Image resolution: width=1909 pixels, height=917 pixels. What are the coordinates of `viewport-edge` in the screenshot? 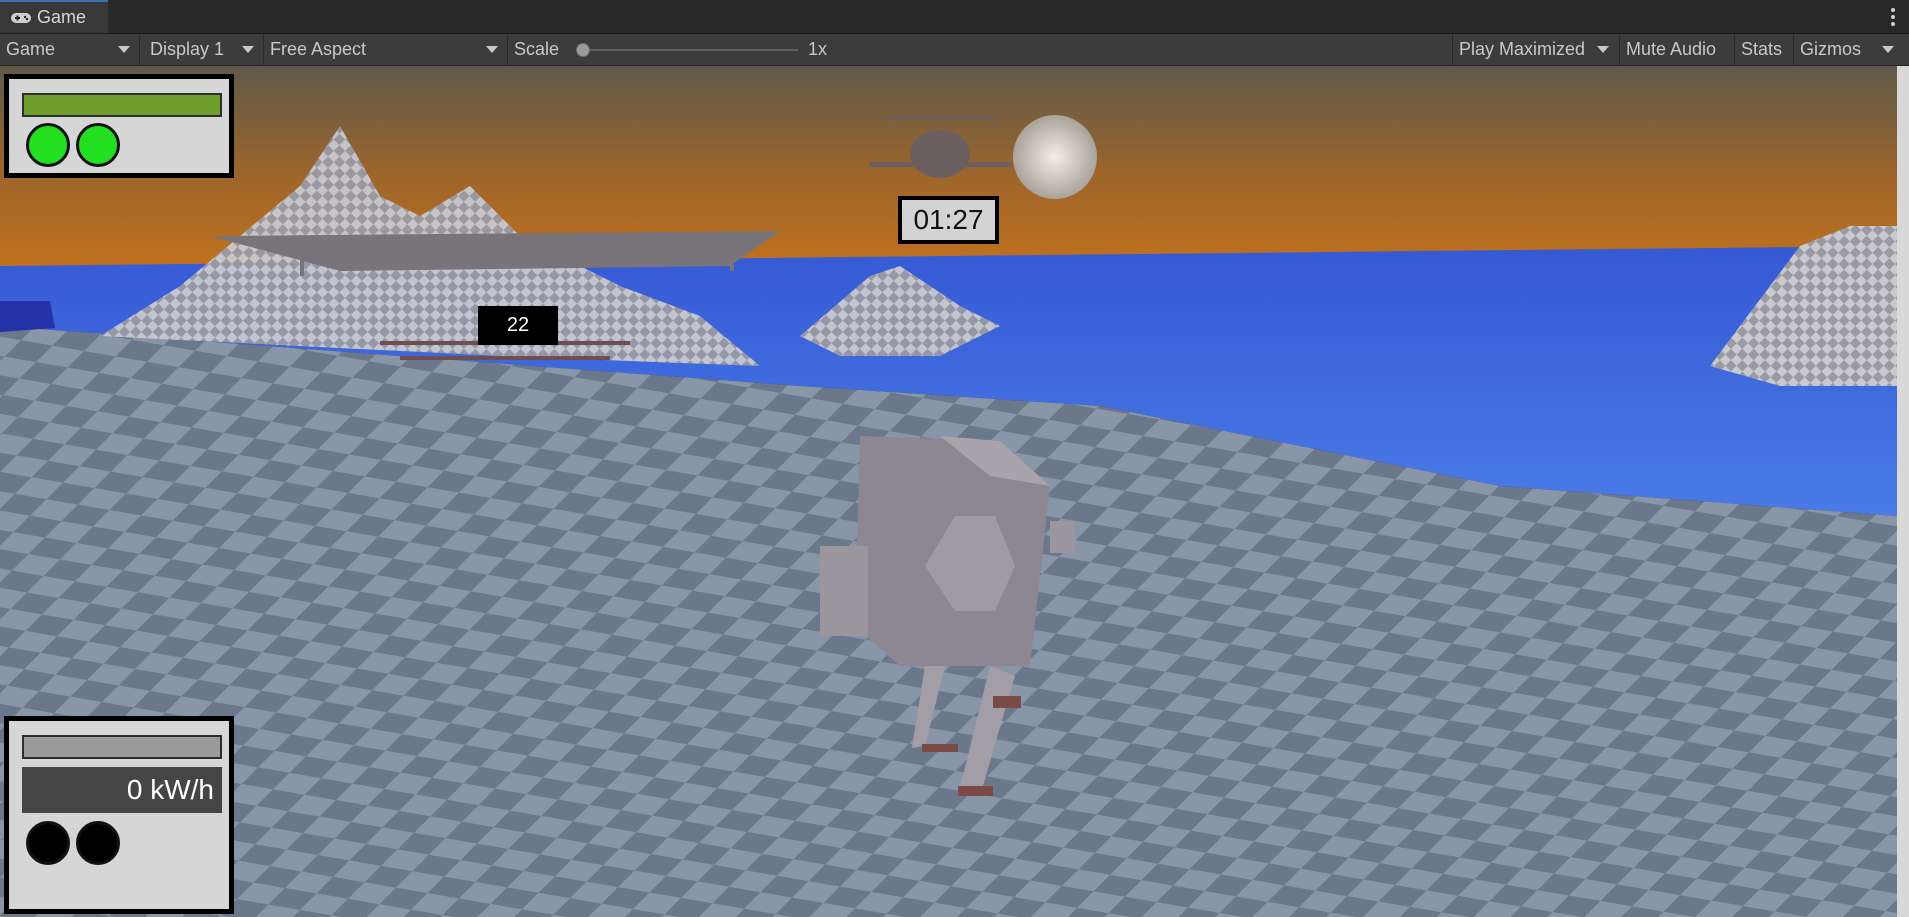 It's located at (1903, 491).